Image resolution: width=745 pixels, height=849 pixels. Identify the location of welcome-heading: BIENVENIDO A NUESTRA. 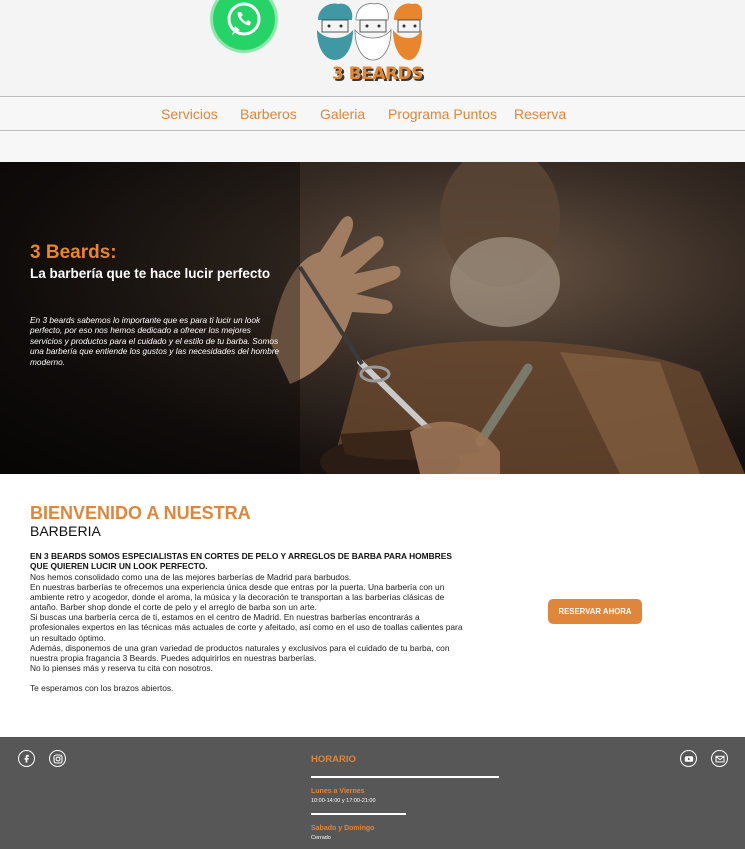
(140, 513).